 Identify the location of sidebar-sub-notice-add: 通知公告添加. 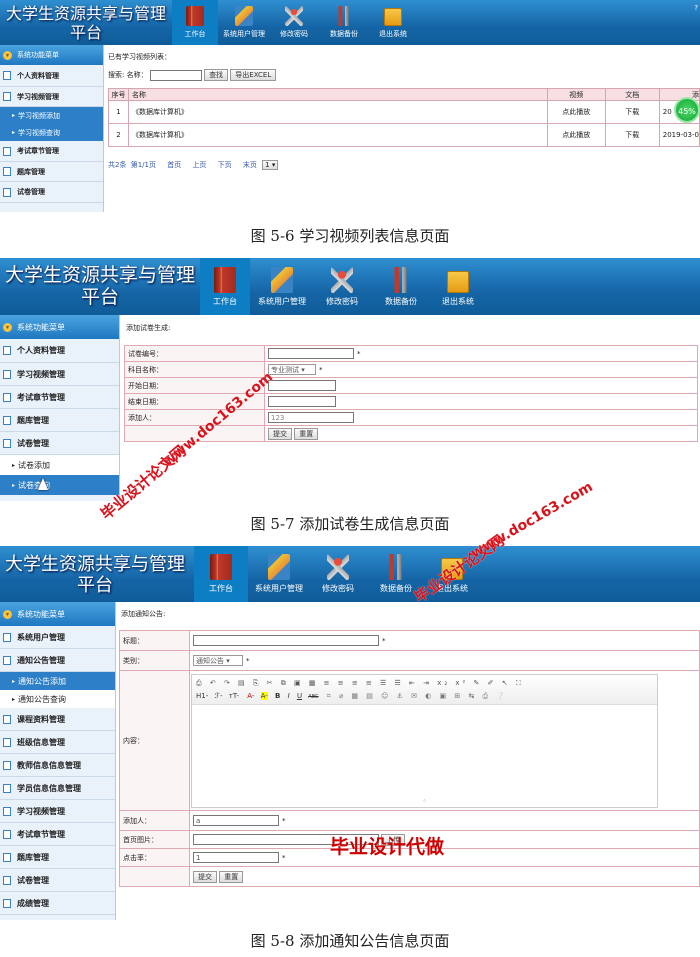
(57, 681).